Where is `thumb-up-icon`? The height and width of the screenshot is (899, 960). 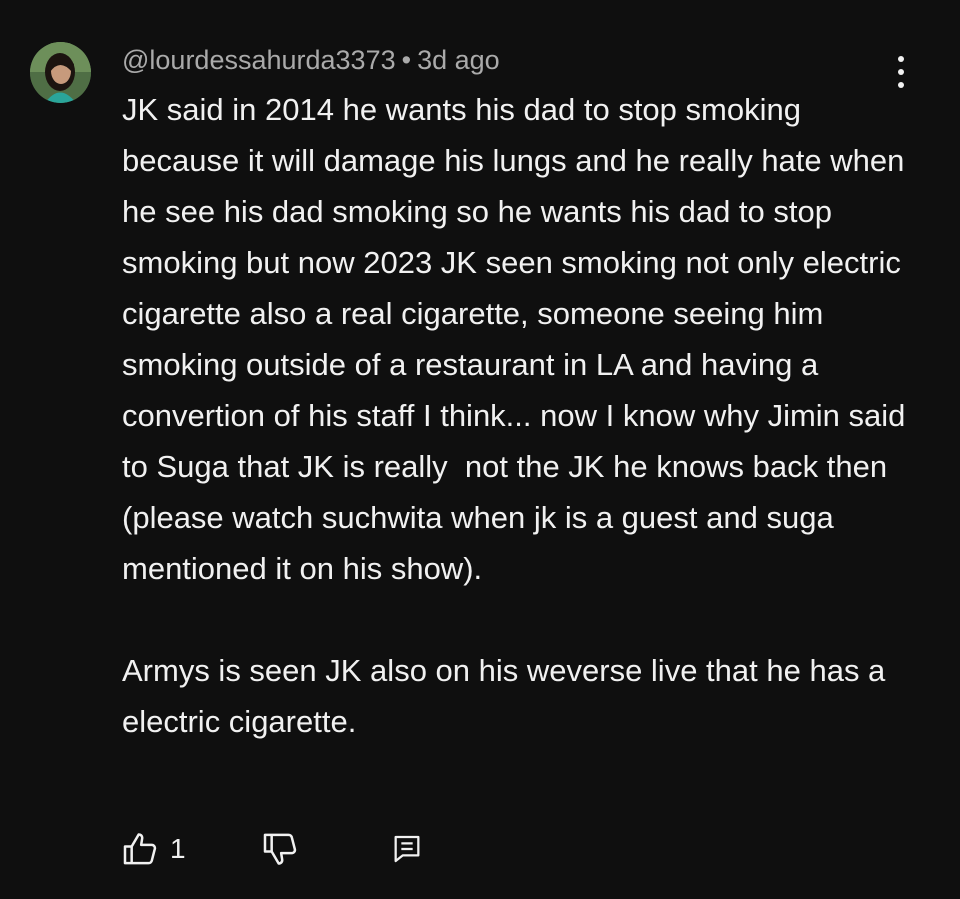
thumb-up-icon is located at coordinates (140, 849).